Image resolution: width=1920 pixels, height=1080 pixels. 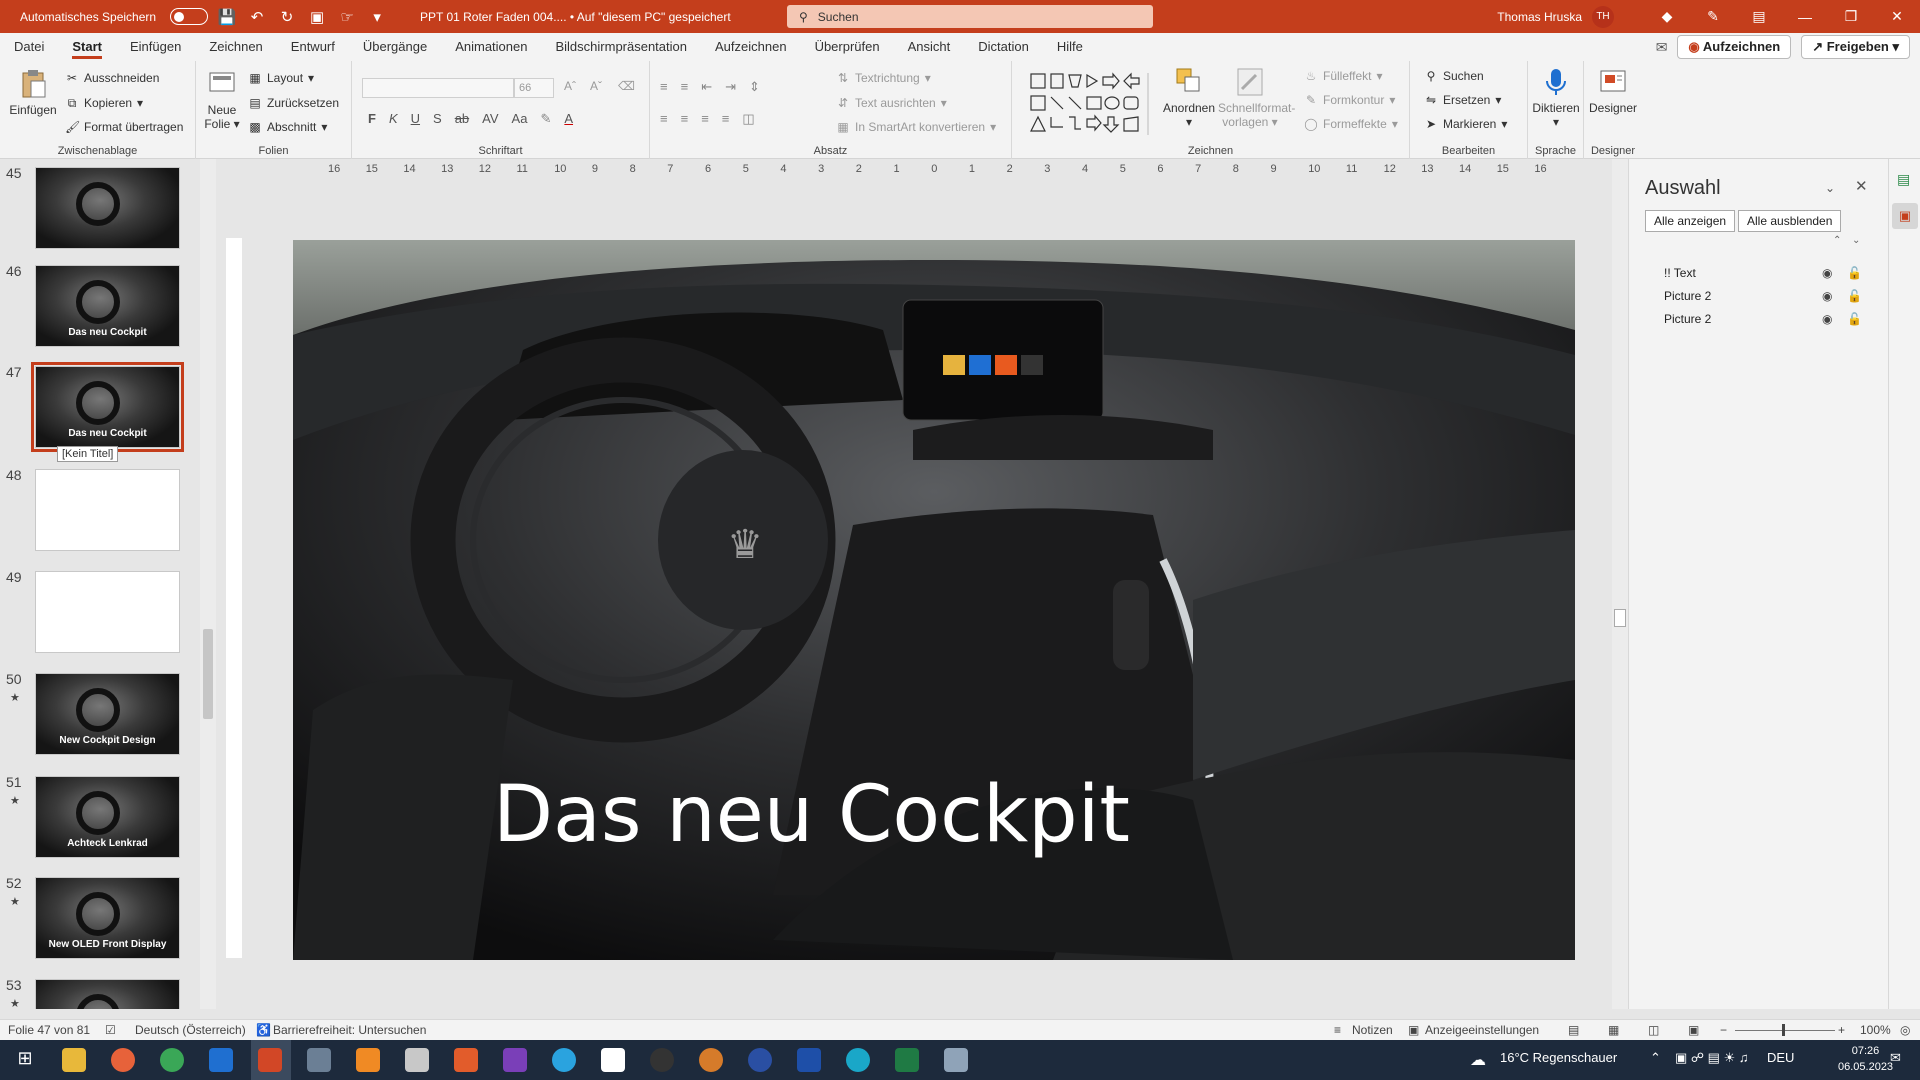 I want to click on tab-ueberpruefen: Überprüfen, so click(x=847, y=47).